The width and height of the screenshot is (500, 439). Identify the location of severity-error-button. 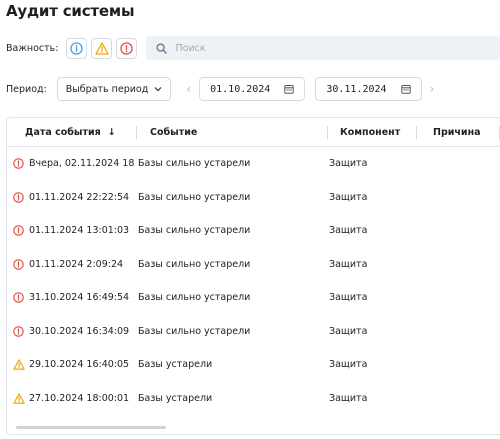
(127, 48).